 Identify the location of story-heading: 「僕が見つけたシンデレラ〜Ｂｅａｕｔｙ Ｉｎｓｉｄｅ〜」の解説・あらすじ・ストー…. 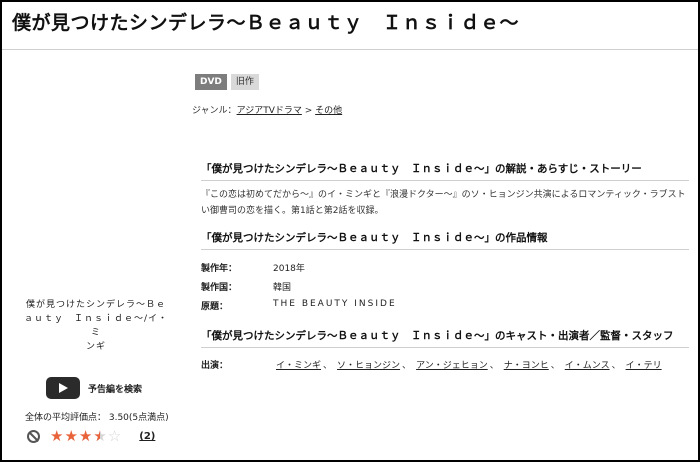
(445, 171).